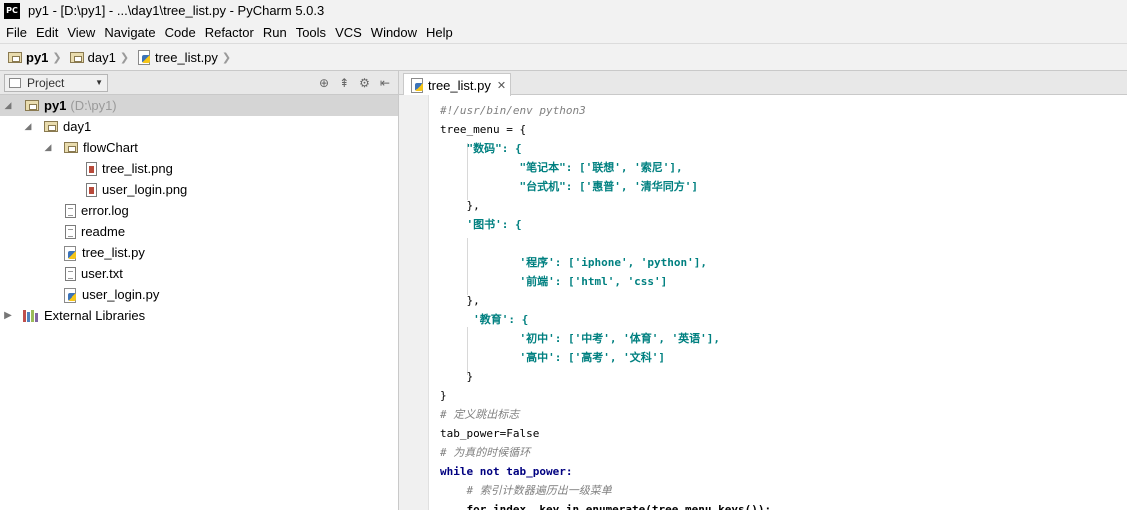 This screenshot has width=1127, height=510. What do you see at coordinates (763, 83) in the screenshot?
I see `editor-tab-bar: tree_list.py ✕` at bounding box center [763, 83].